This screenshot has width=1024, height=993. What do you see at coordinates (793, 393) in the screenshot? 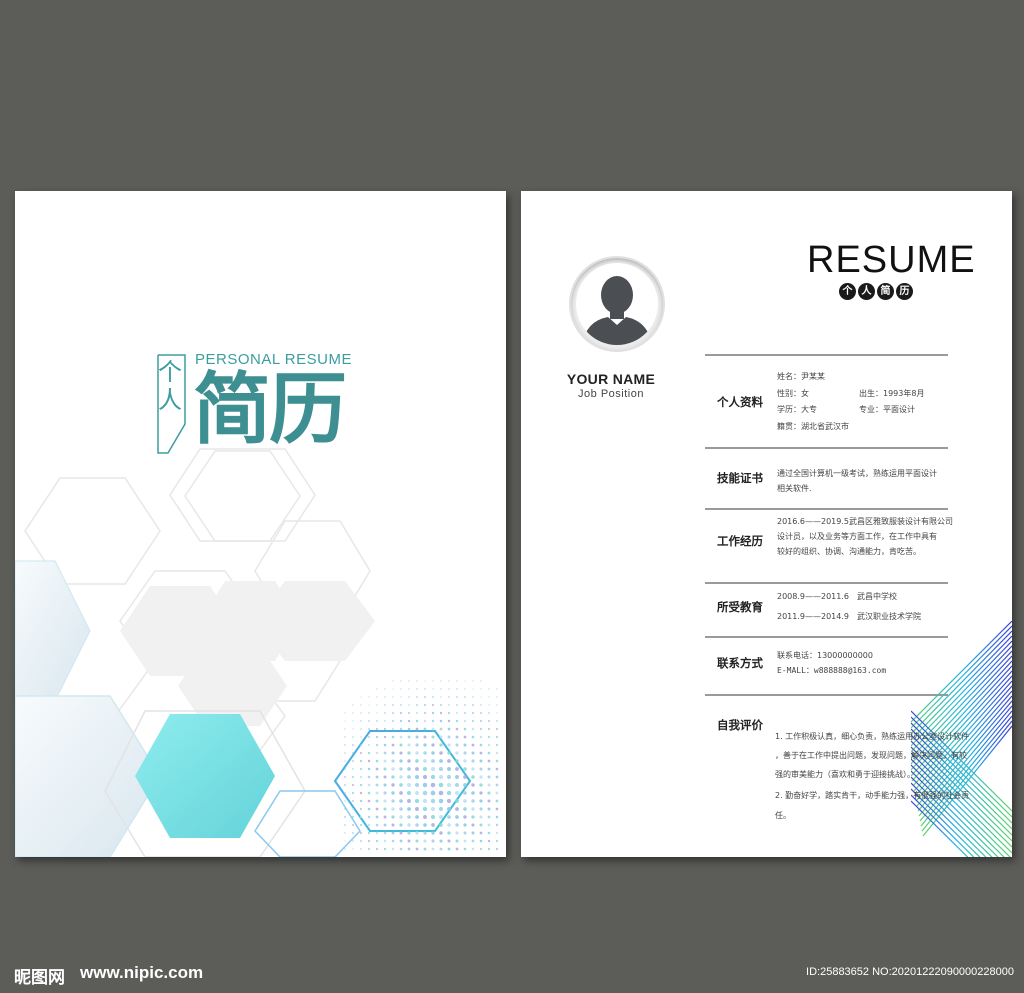
I see `profile-gender: 性别：女` at bounding box center [793, 393].